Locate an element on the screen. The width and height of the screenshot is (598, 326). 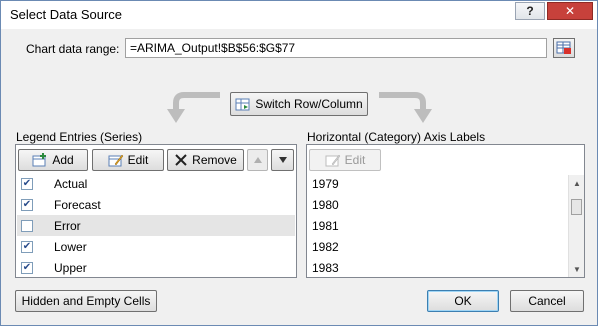
range-select-icon is located at coordinates (563, 47).